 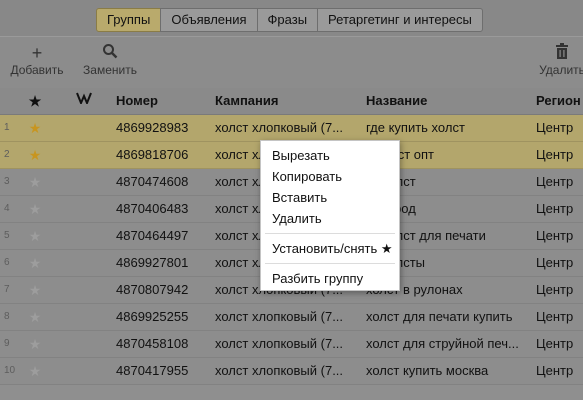 What do you see at coordinates (330, 278) in the screenshot?
I see `menu-item-split-group: Разбить группу` at bounding box center [330, 278].